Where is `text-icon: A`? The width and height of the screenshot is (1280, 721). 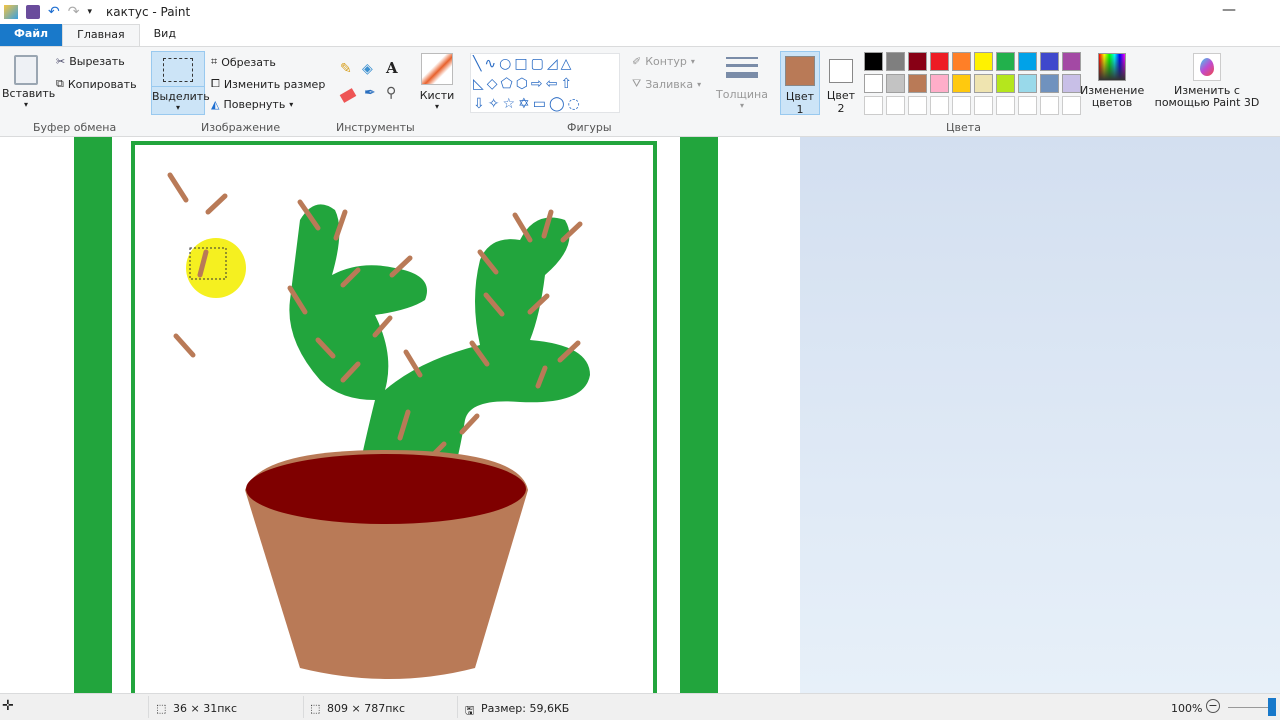 text-icon: A is located at coordinates (392, 68).